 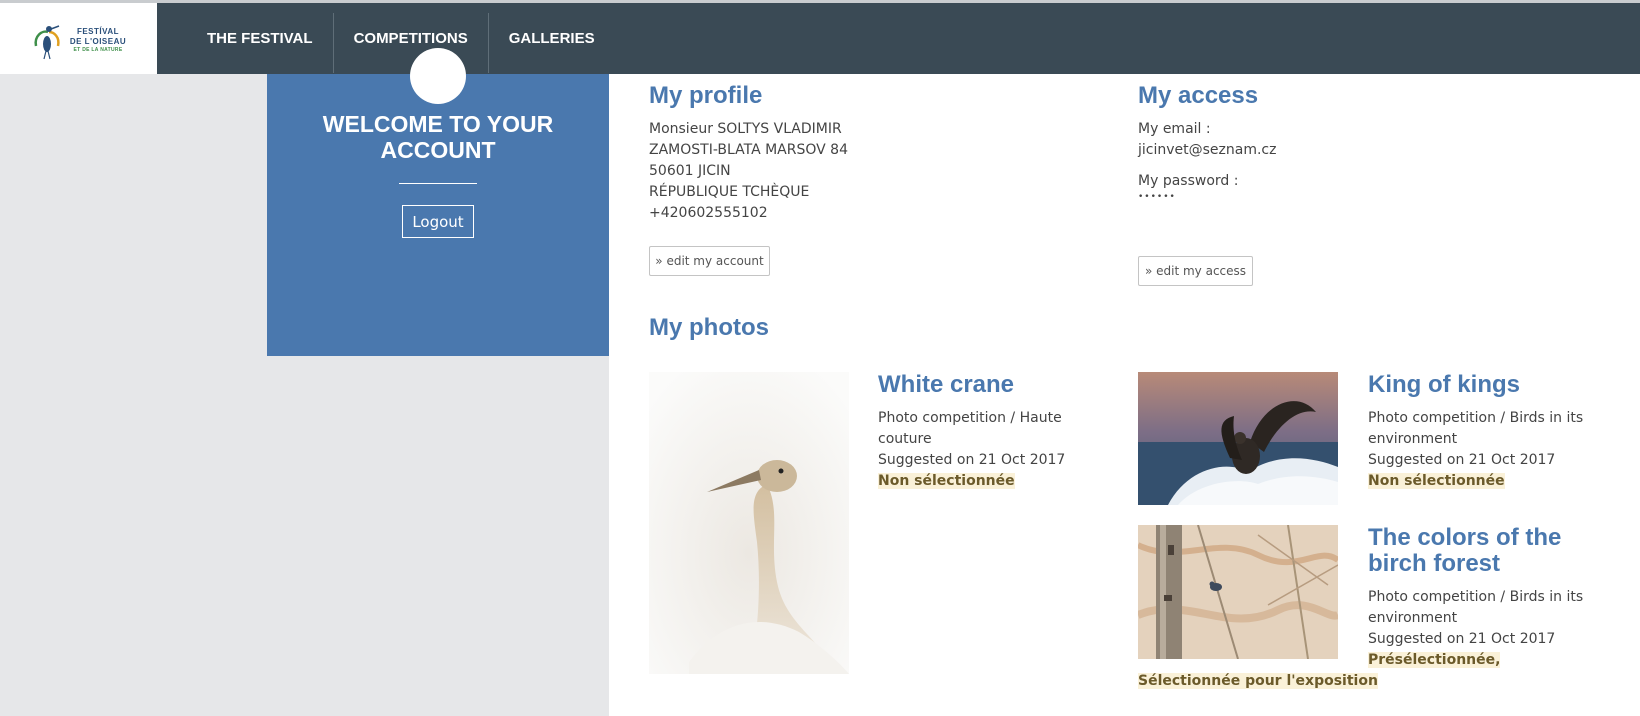 What do you see at coordinates (438, 183) in the screenshot?
I see `welcome-divider` at bounding box center [438, 183].